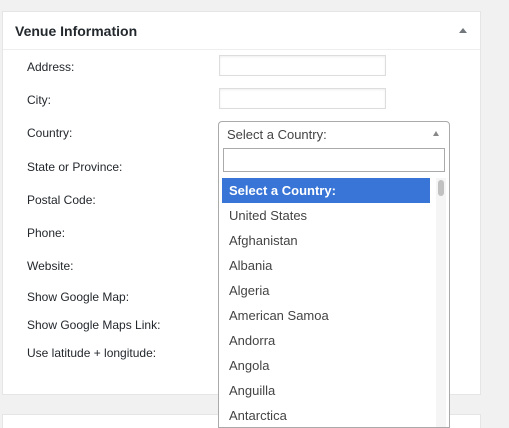  I want to click on panel-header: Venue Information, so click(241, 31).